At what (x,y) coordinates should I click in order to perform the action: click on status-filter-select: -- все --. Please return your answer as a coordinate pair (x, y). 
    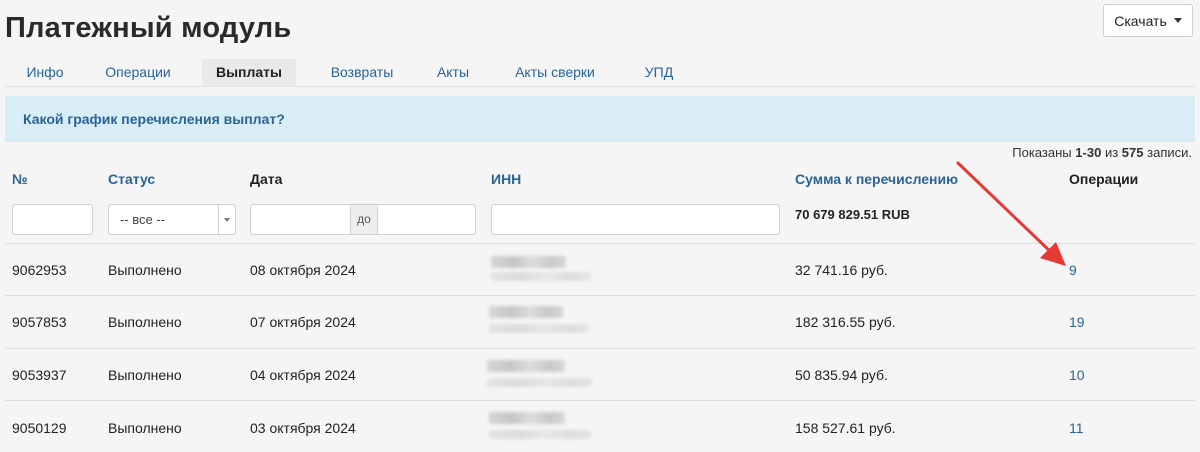
    Looking at the image, I should click on (172, 219).